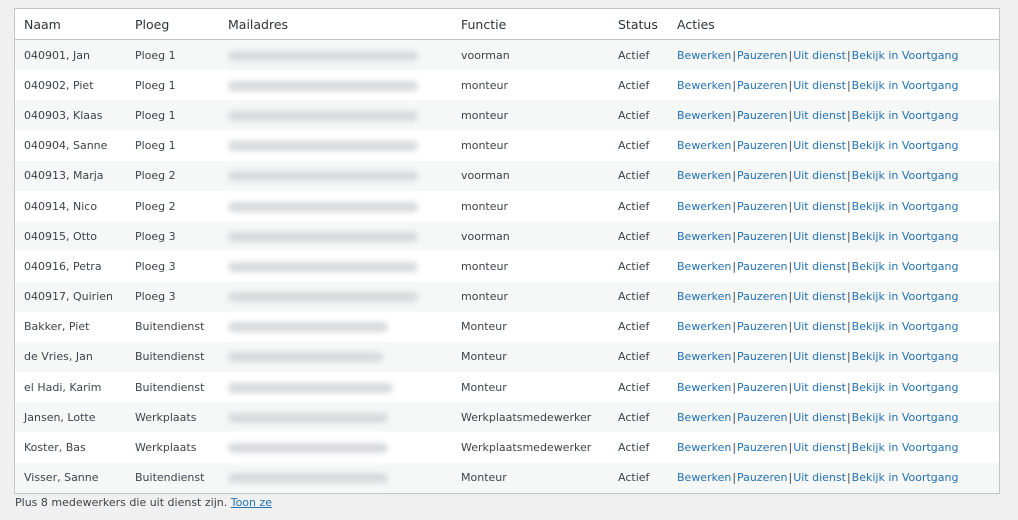 This screenshot has width=1018, height=520. I want to click on cell-ploeg: Ploeg 3, so click(172, 296).